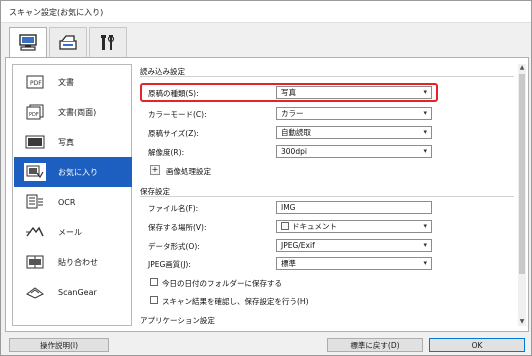 The image size is (532, 356). I want to click on sidebar-item-label: 文書, so click(66, 82).